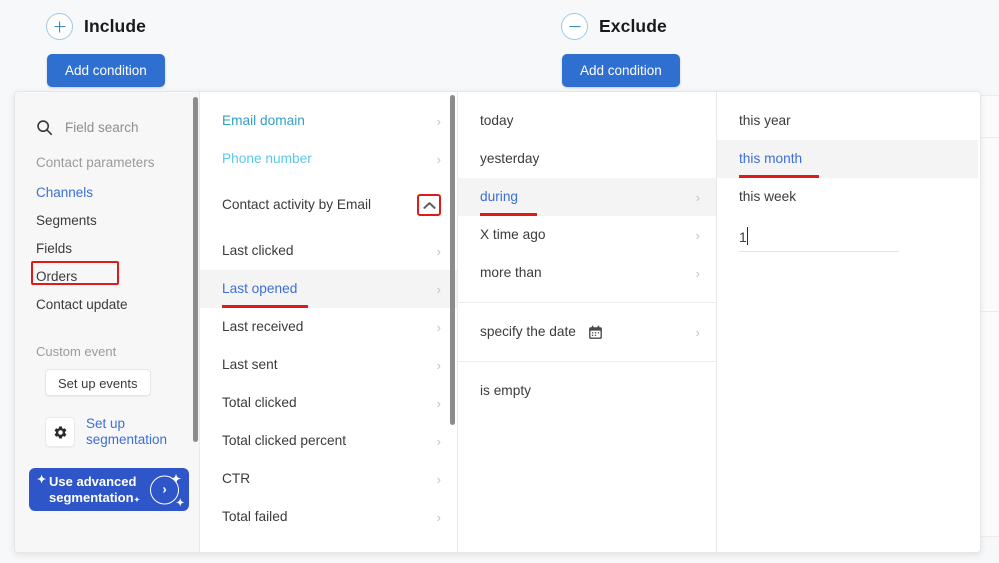 This screenshot has width=999, height=563. I want to click on set-up-segmentation-link: Set up segmentation, so click(111, 432).